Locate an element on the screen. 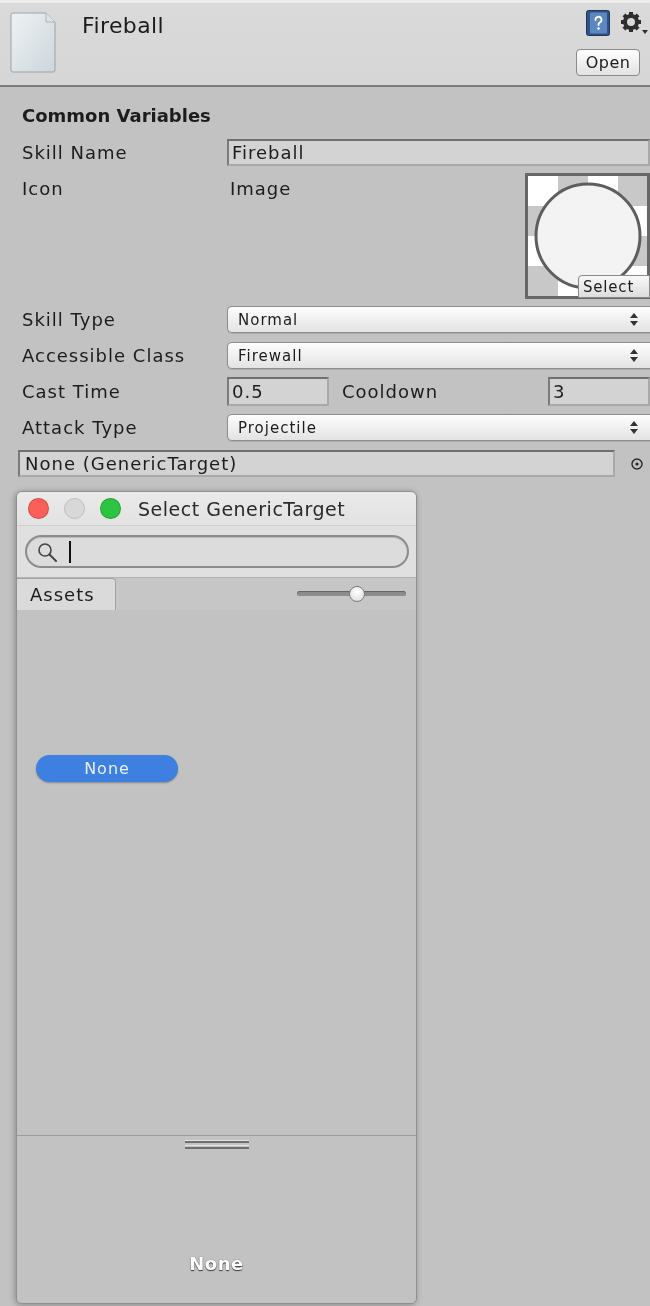  size-slider is located at coordinates (351, 594).